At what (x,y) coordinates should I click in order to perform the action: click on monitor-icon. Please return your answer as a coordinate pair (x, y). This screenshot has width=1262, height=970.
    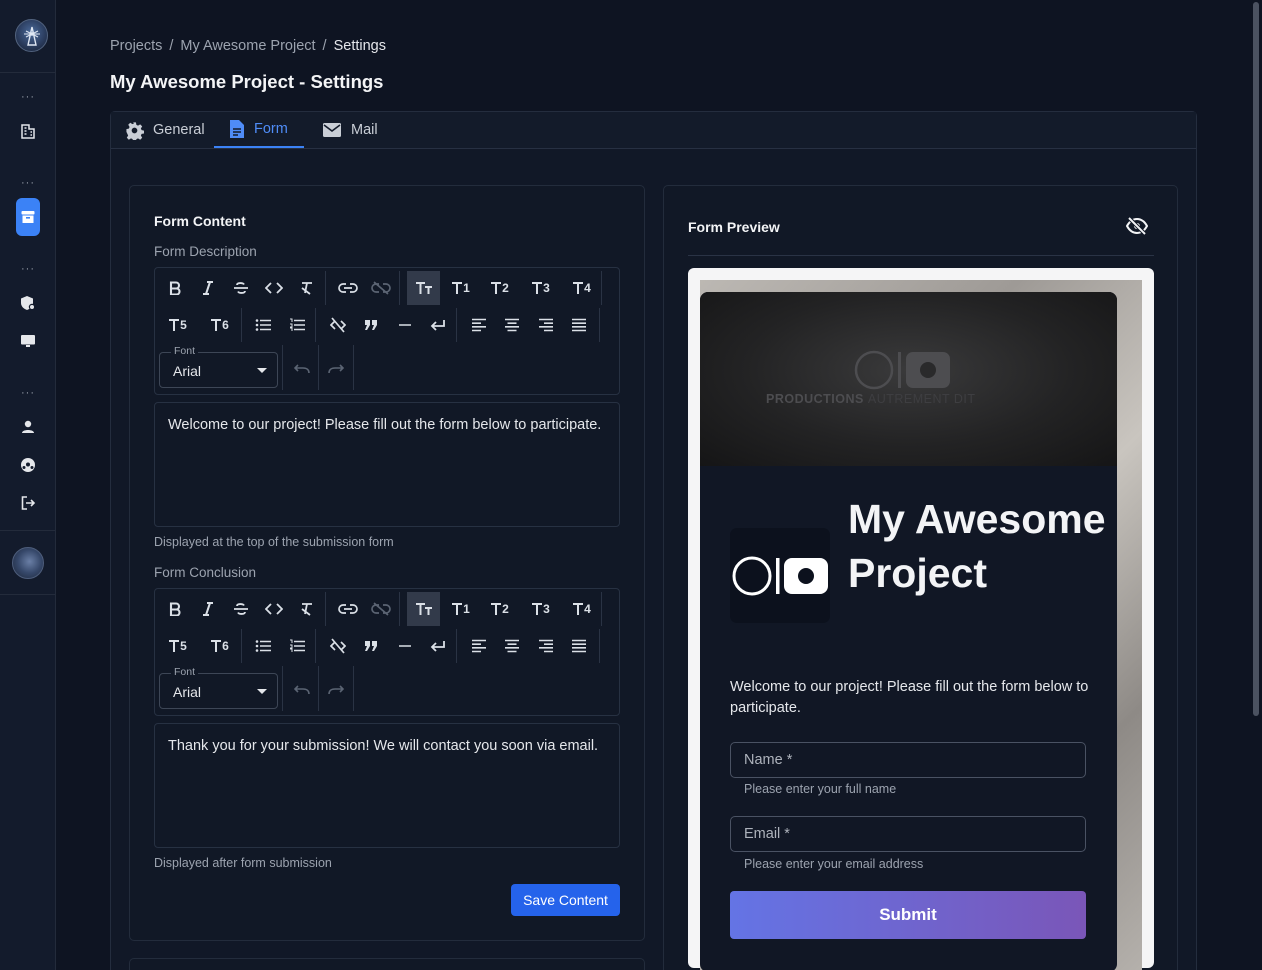
    Looking at the image, I should click on (28, 341).